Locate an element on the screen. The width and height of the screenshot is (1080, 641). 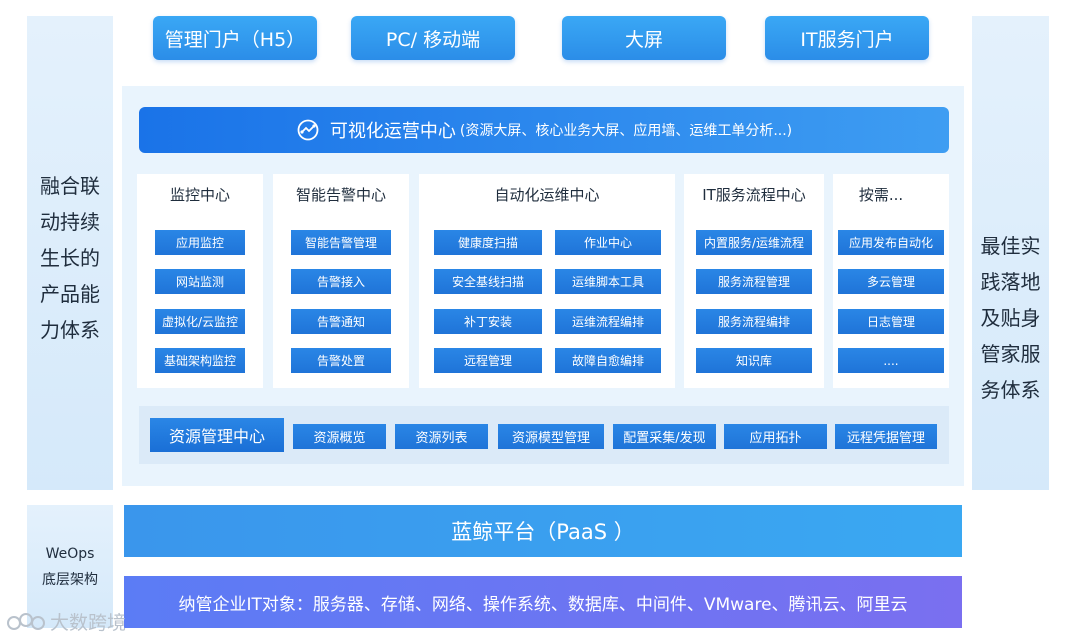
chip-alert-handling: 告警处置 is located at coordinates (341, 360).